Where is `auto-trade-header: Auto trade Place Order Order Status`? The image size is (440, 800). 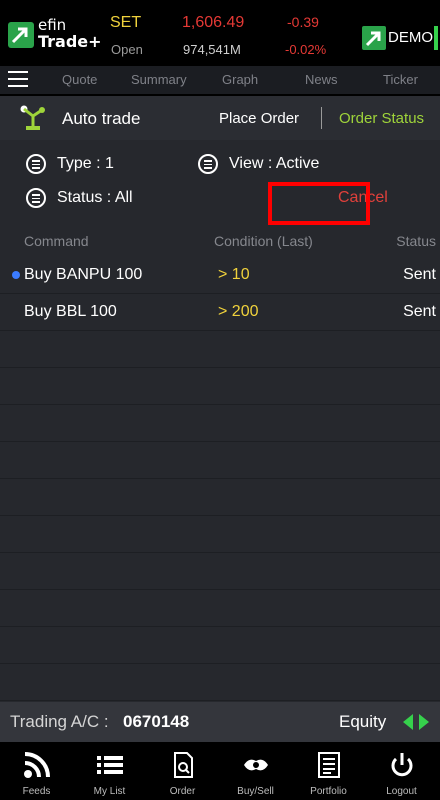 auto-trade-header: Auto trade Place Order Order Status is located at coordinates (220, 118).